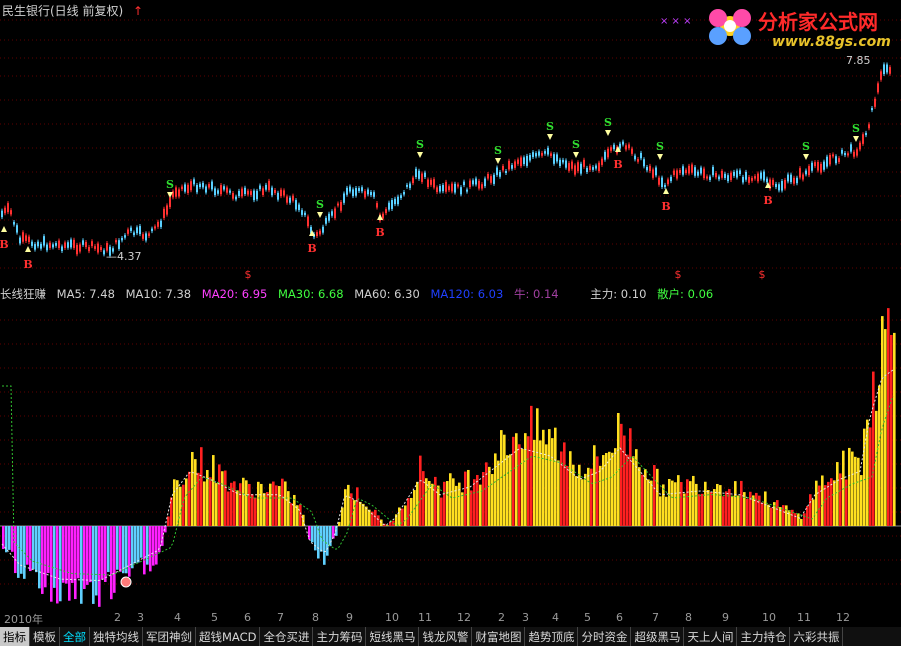 The width and height of the screenshot is (901, 646). I want to click on tab-12: 分时资金, so click(605, 636).